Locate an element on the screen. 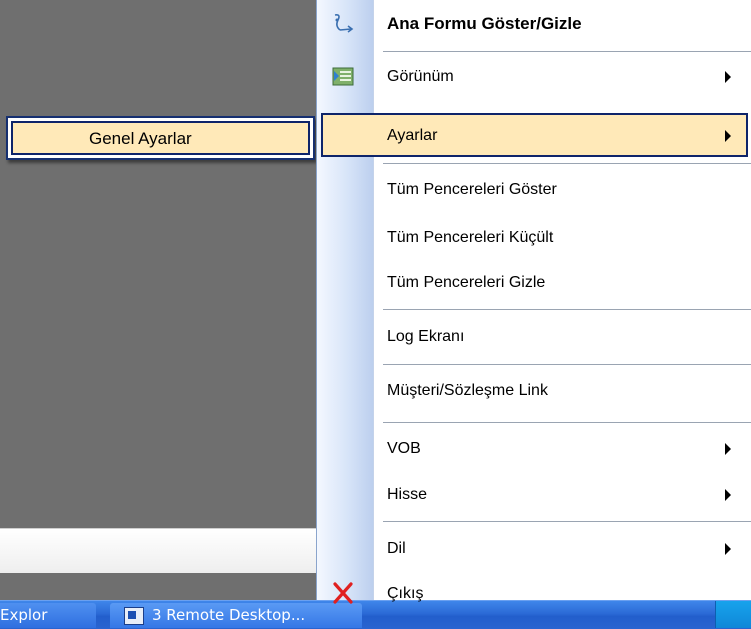  menu-item-hisse: Hisse is located at coordinates (534, 495).